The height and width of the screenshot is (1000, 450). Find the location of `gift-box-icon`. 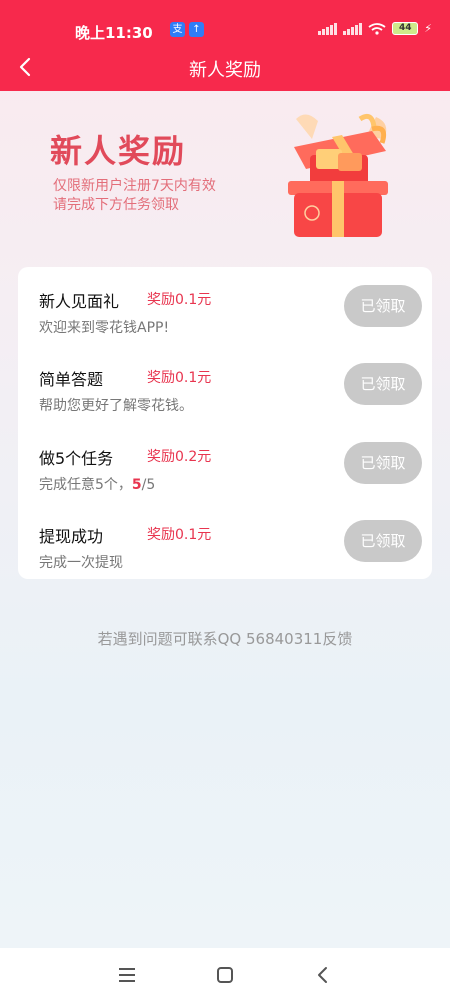

gift-box-icon is located at coordinates (338, 174).